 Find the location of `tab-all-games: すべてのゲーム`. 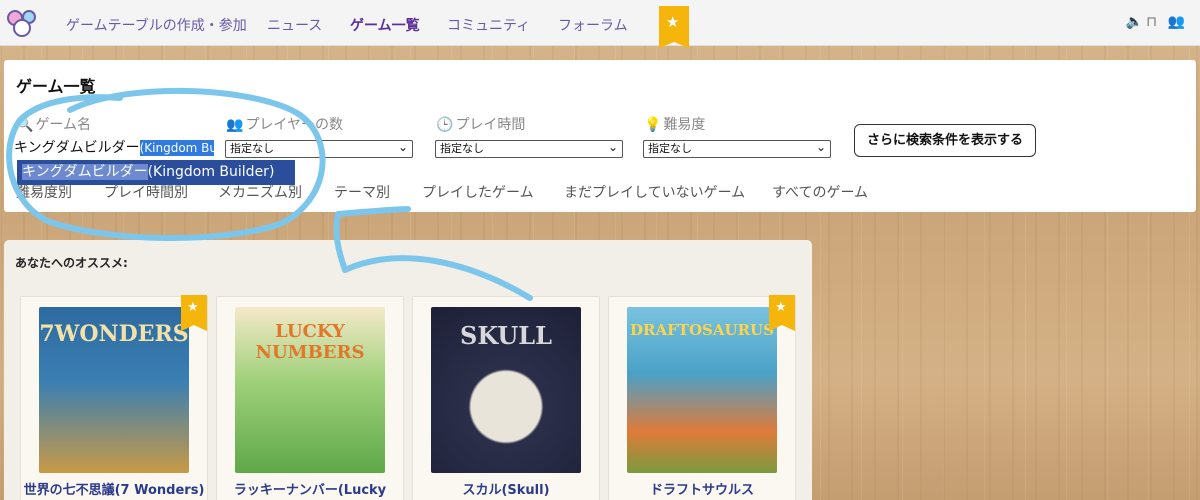

tab-all-games: すべてのゲーム is located at coordinates (820, 192).